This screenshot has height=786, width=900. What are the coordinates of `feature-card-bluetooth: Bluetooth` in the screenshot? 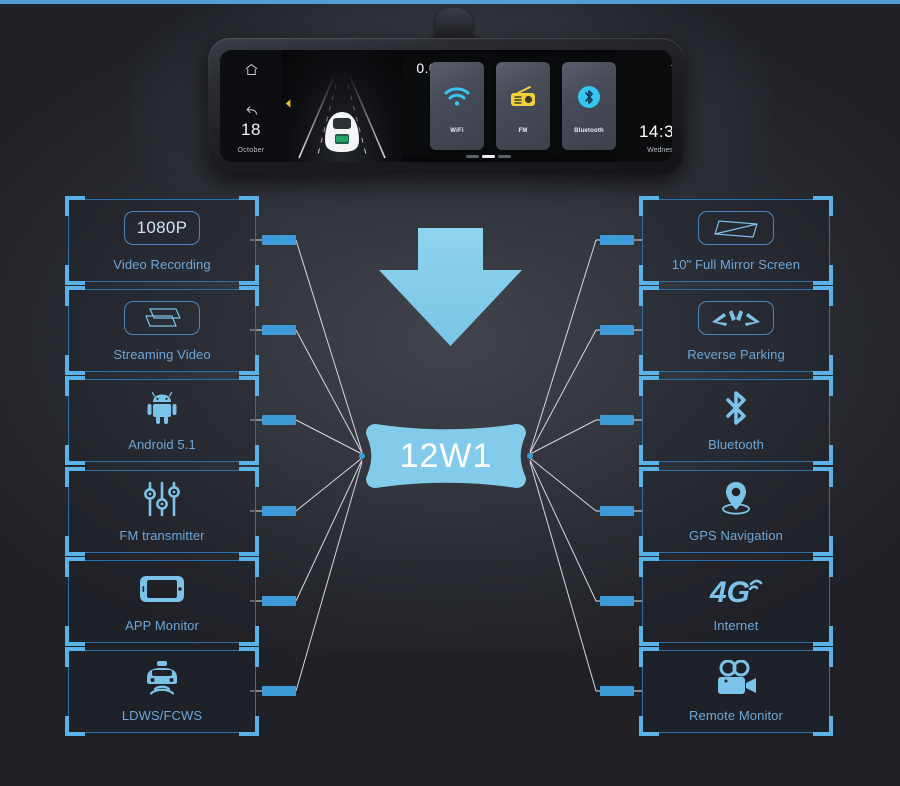 It's located at (736, 420).